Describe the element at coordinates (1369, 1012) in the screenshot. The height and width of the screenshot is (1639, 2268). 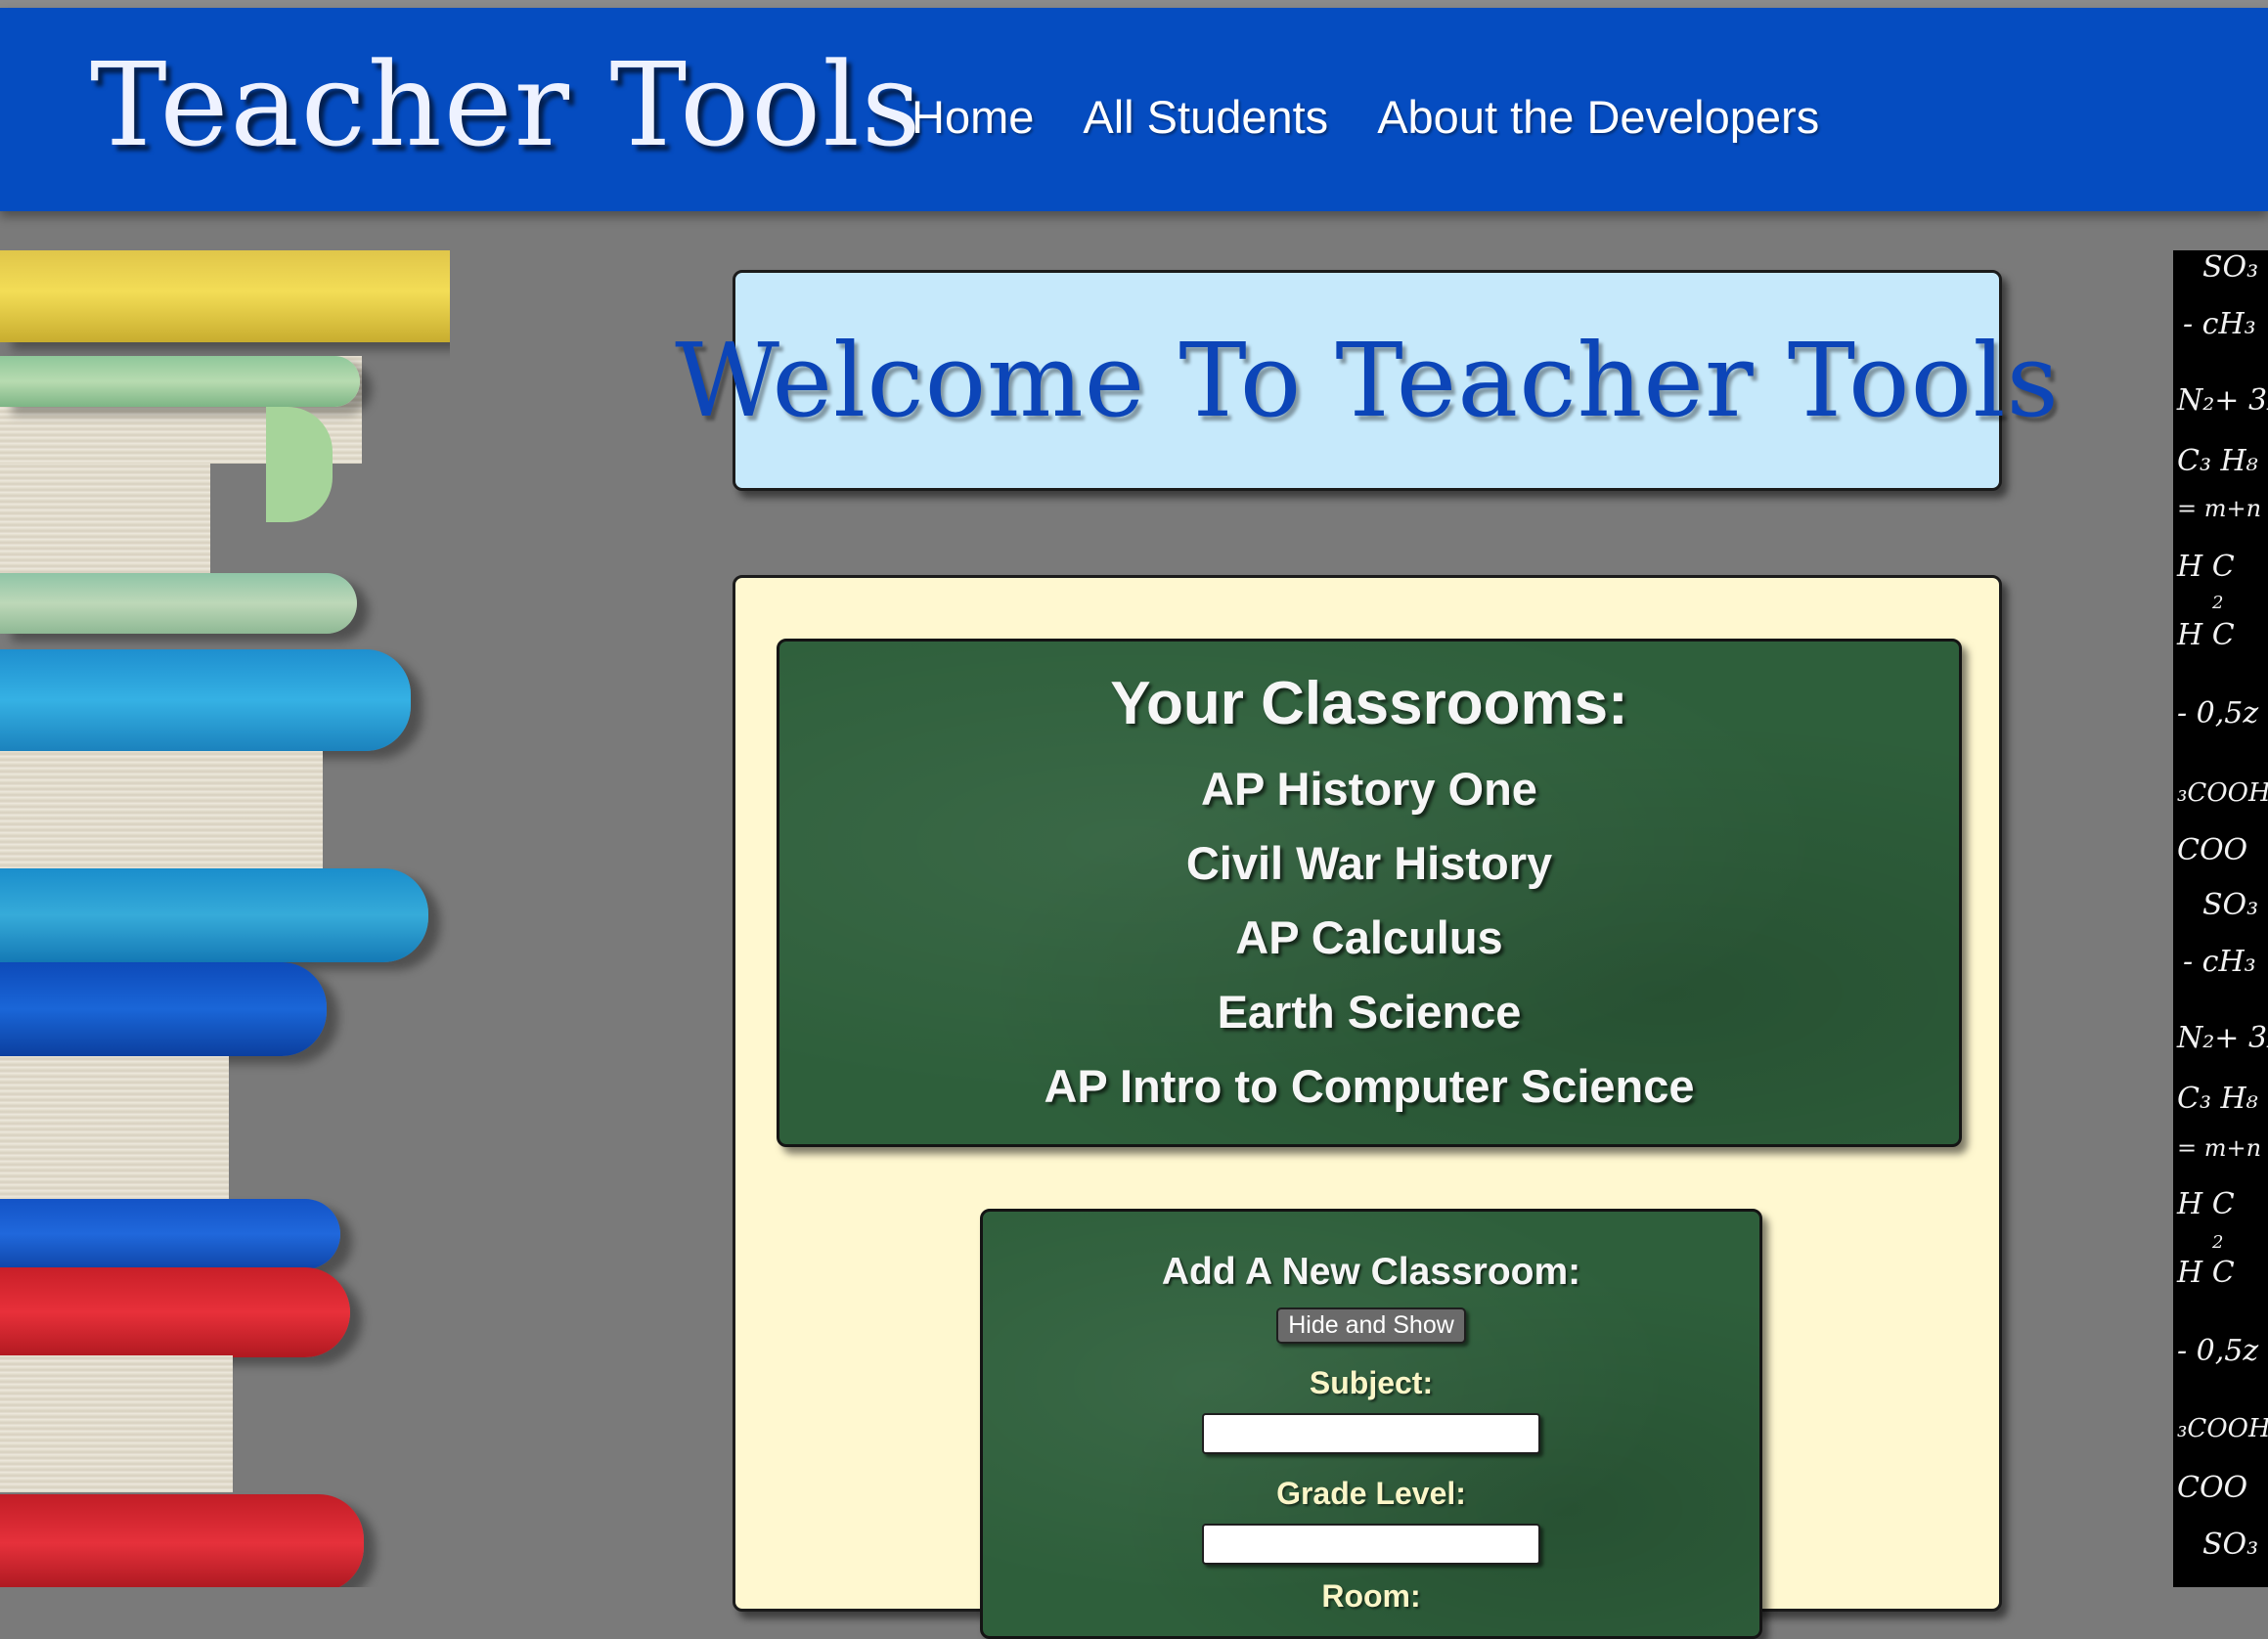
I see `classroom-item: Earth Science` at that location.